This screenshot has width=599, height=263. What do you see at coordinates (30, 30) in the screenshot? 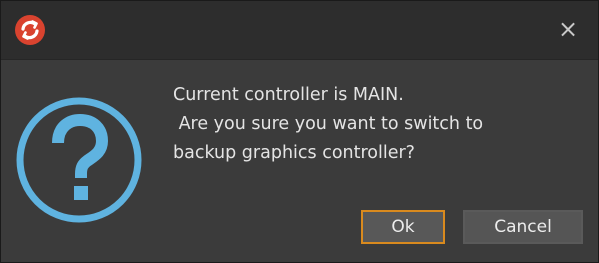
I see `app-logo-icon` at bounding box center [30, 30].